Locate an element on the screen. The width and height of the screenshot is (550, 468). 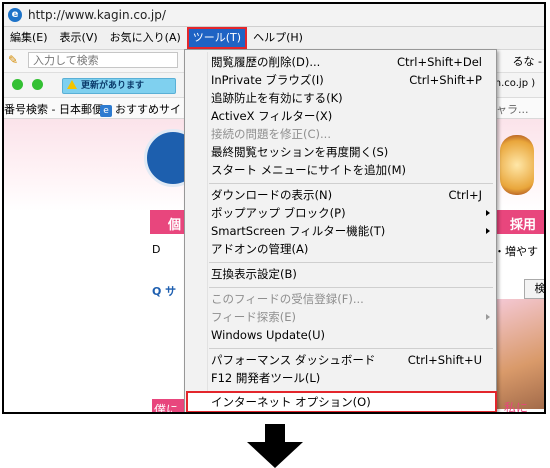
menu-view: 表示(V) is located at coordinates (79, 38).